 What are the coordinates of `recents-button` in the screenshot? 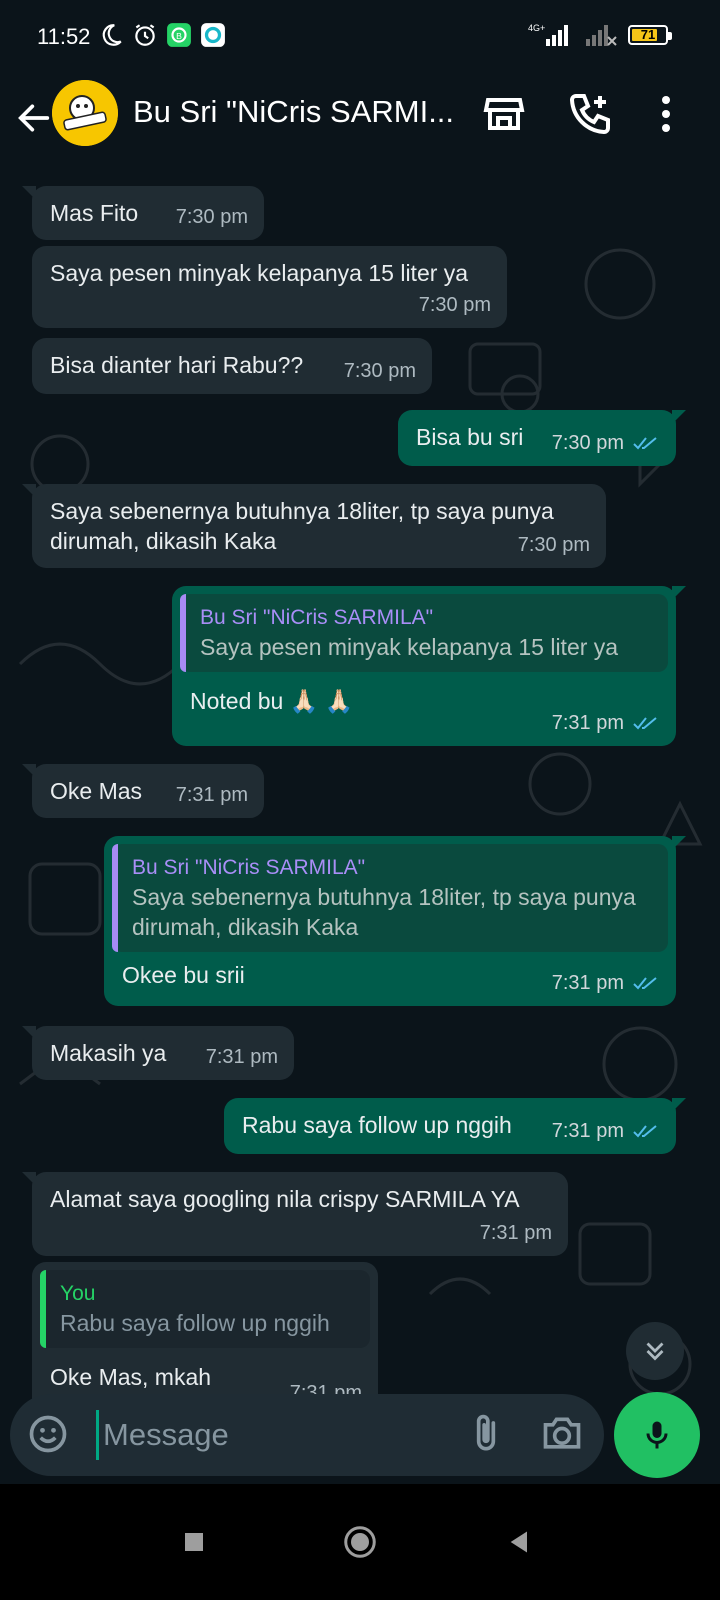 It's located at (194, 1542).